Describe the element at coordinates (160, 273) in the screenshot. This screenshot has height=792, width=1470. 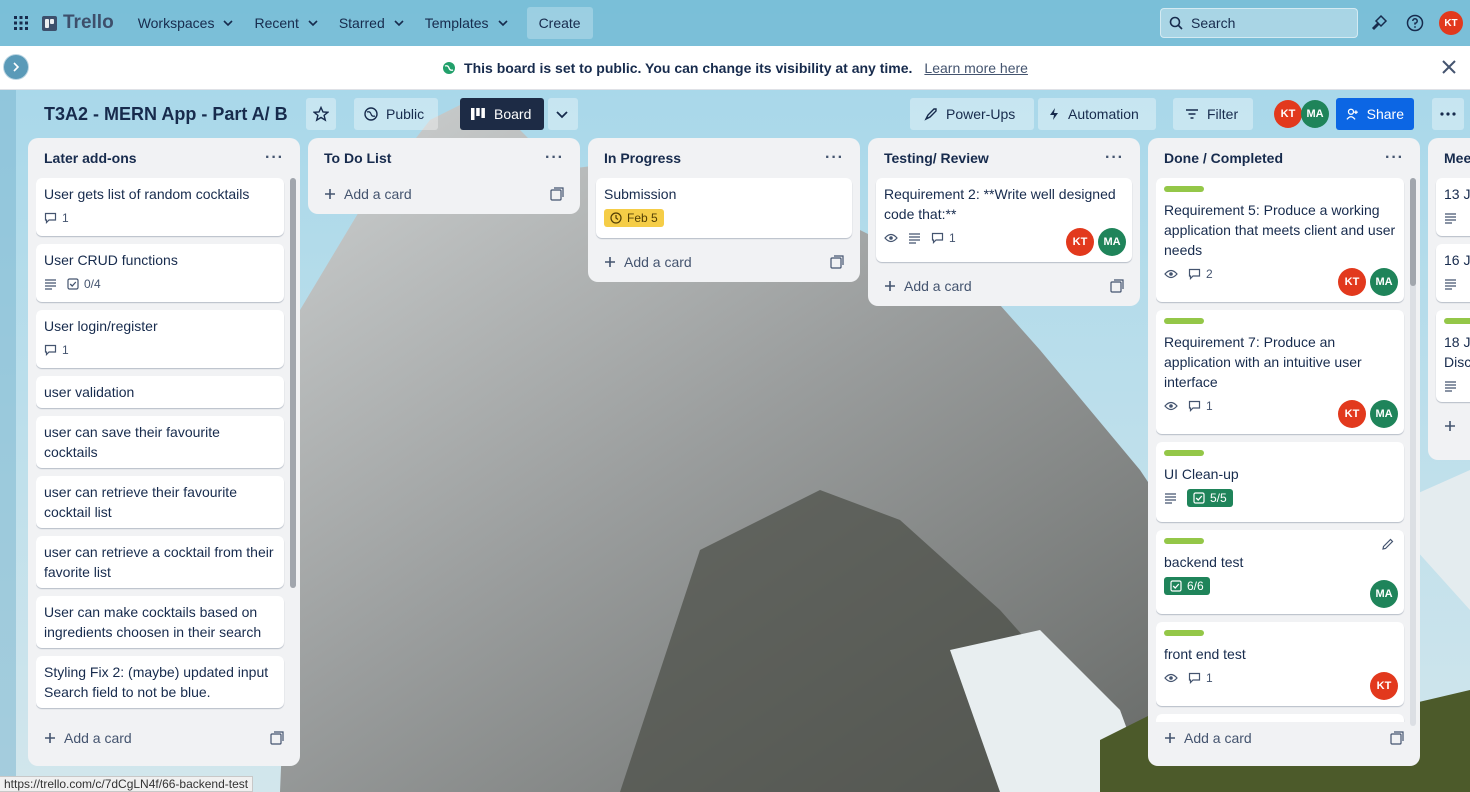
I see `card: User CRUD functions 0/4` at that location.